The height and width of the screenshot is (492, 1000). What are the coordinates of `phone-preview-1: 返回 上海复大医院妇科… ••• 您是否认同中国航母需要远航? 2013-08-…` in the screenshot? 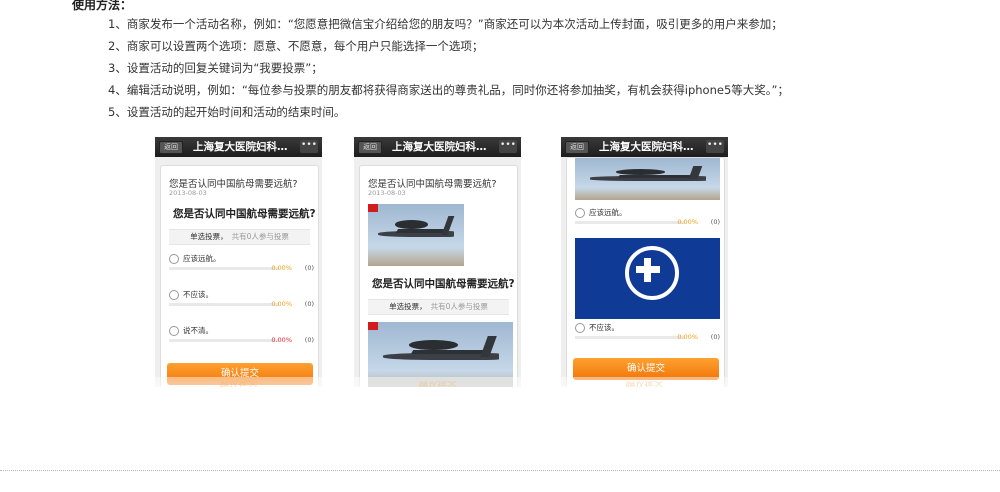 It's located at (238, 262).